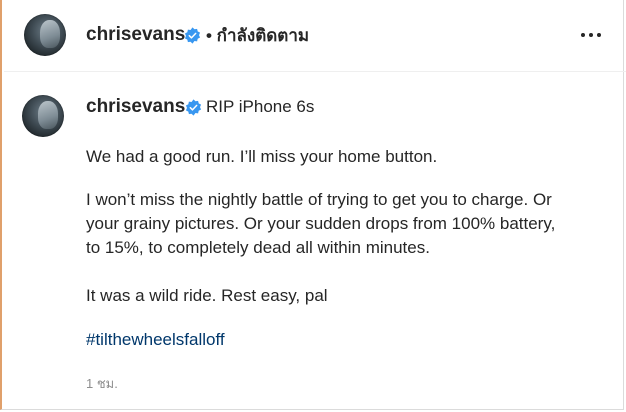 The width and height of the screenshot is (626, 412). Describe the element at coordinates (260, 106) in the screenshot. I see `caption-title: RIP iPhone 6s` at that location.